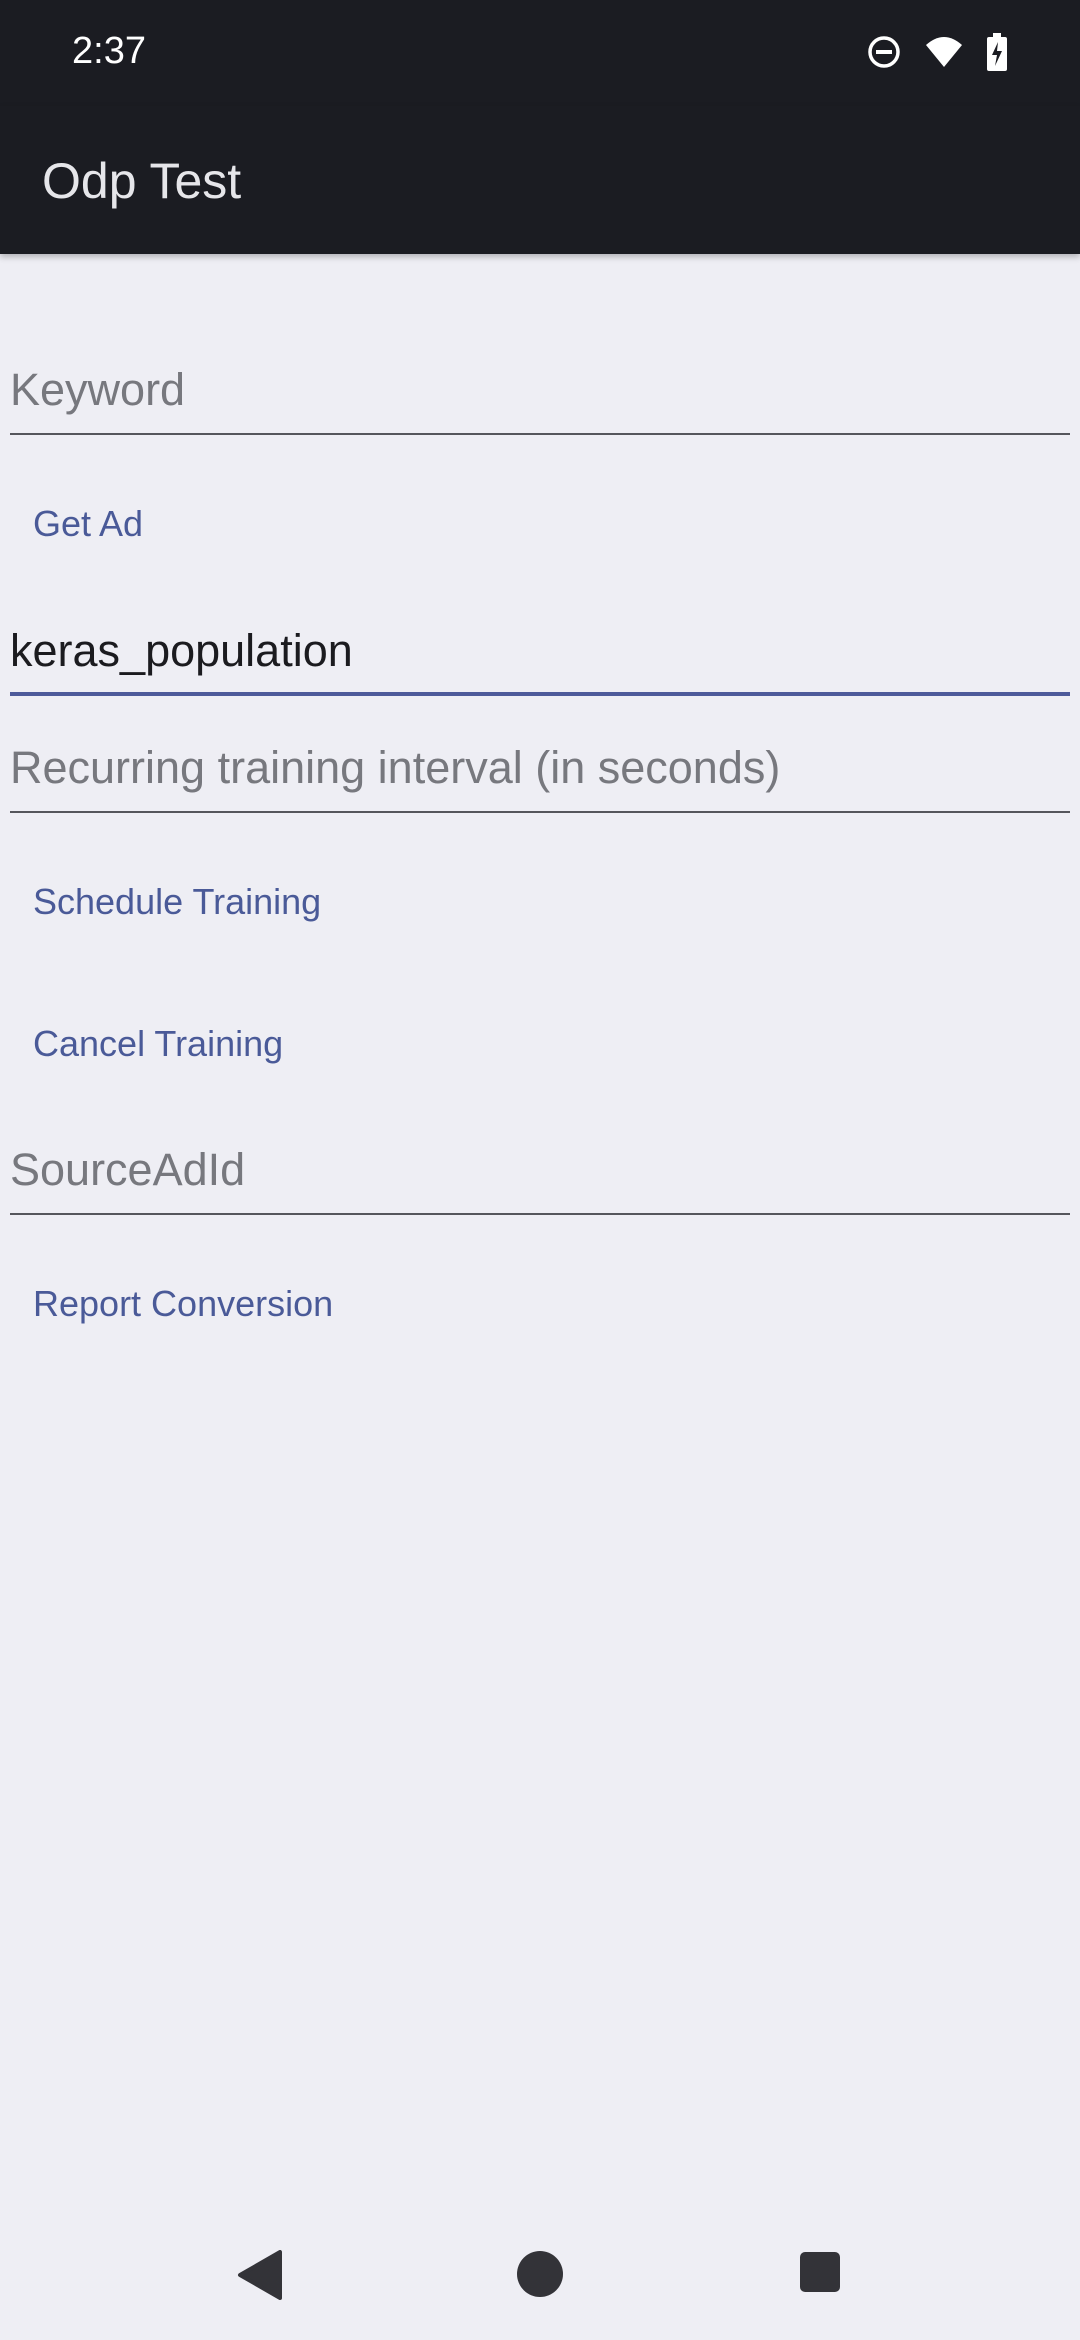 This screenshot has width=1080, height=2340. I want to click on keyword-input: Keyword, so click(540, 395).